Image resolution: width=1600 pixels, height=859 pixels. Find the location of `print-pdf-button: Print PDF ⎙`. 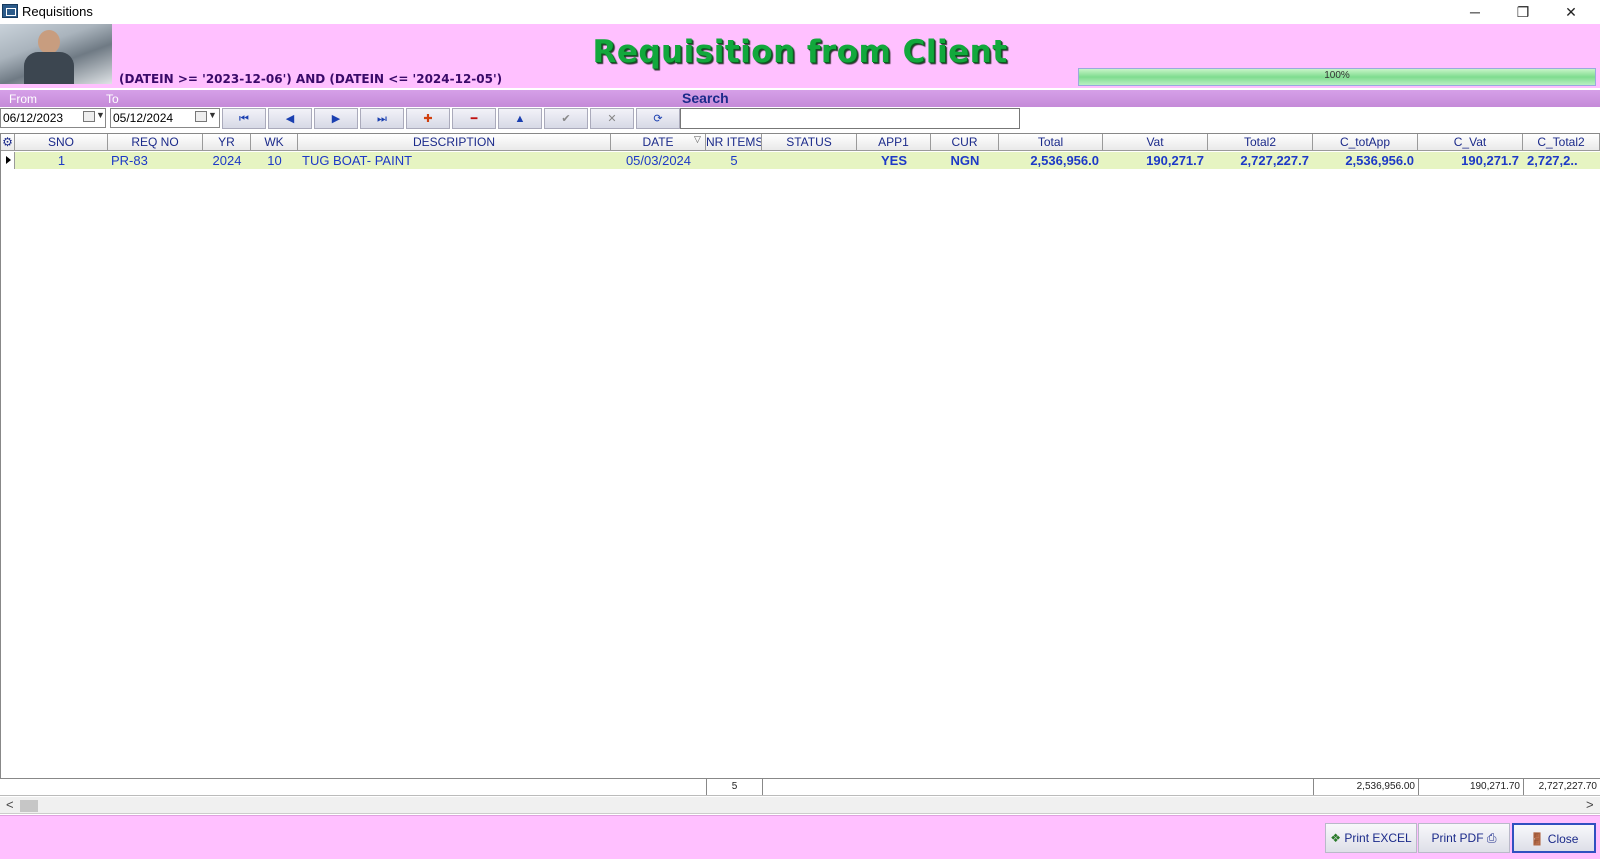

print-pdf-button: Print PDF ⎙ is located at coordinates (1464, 838).